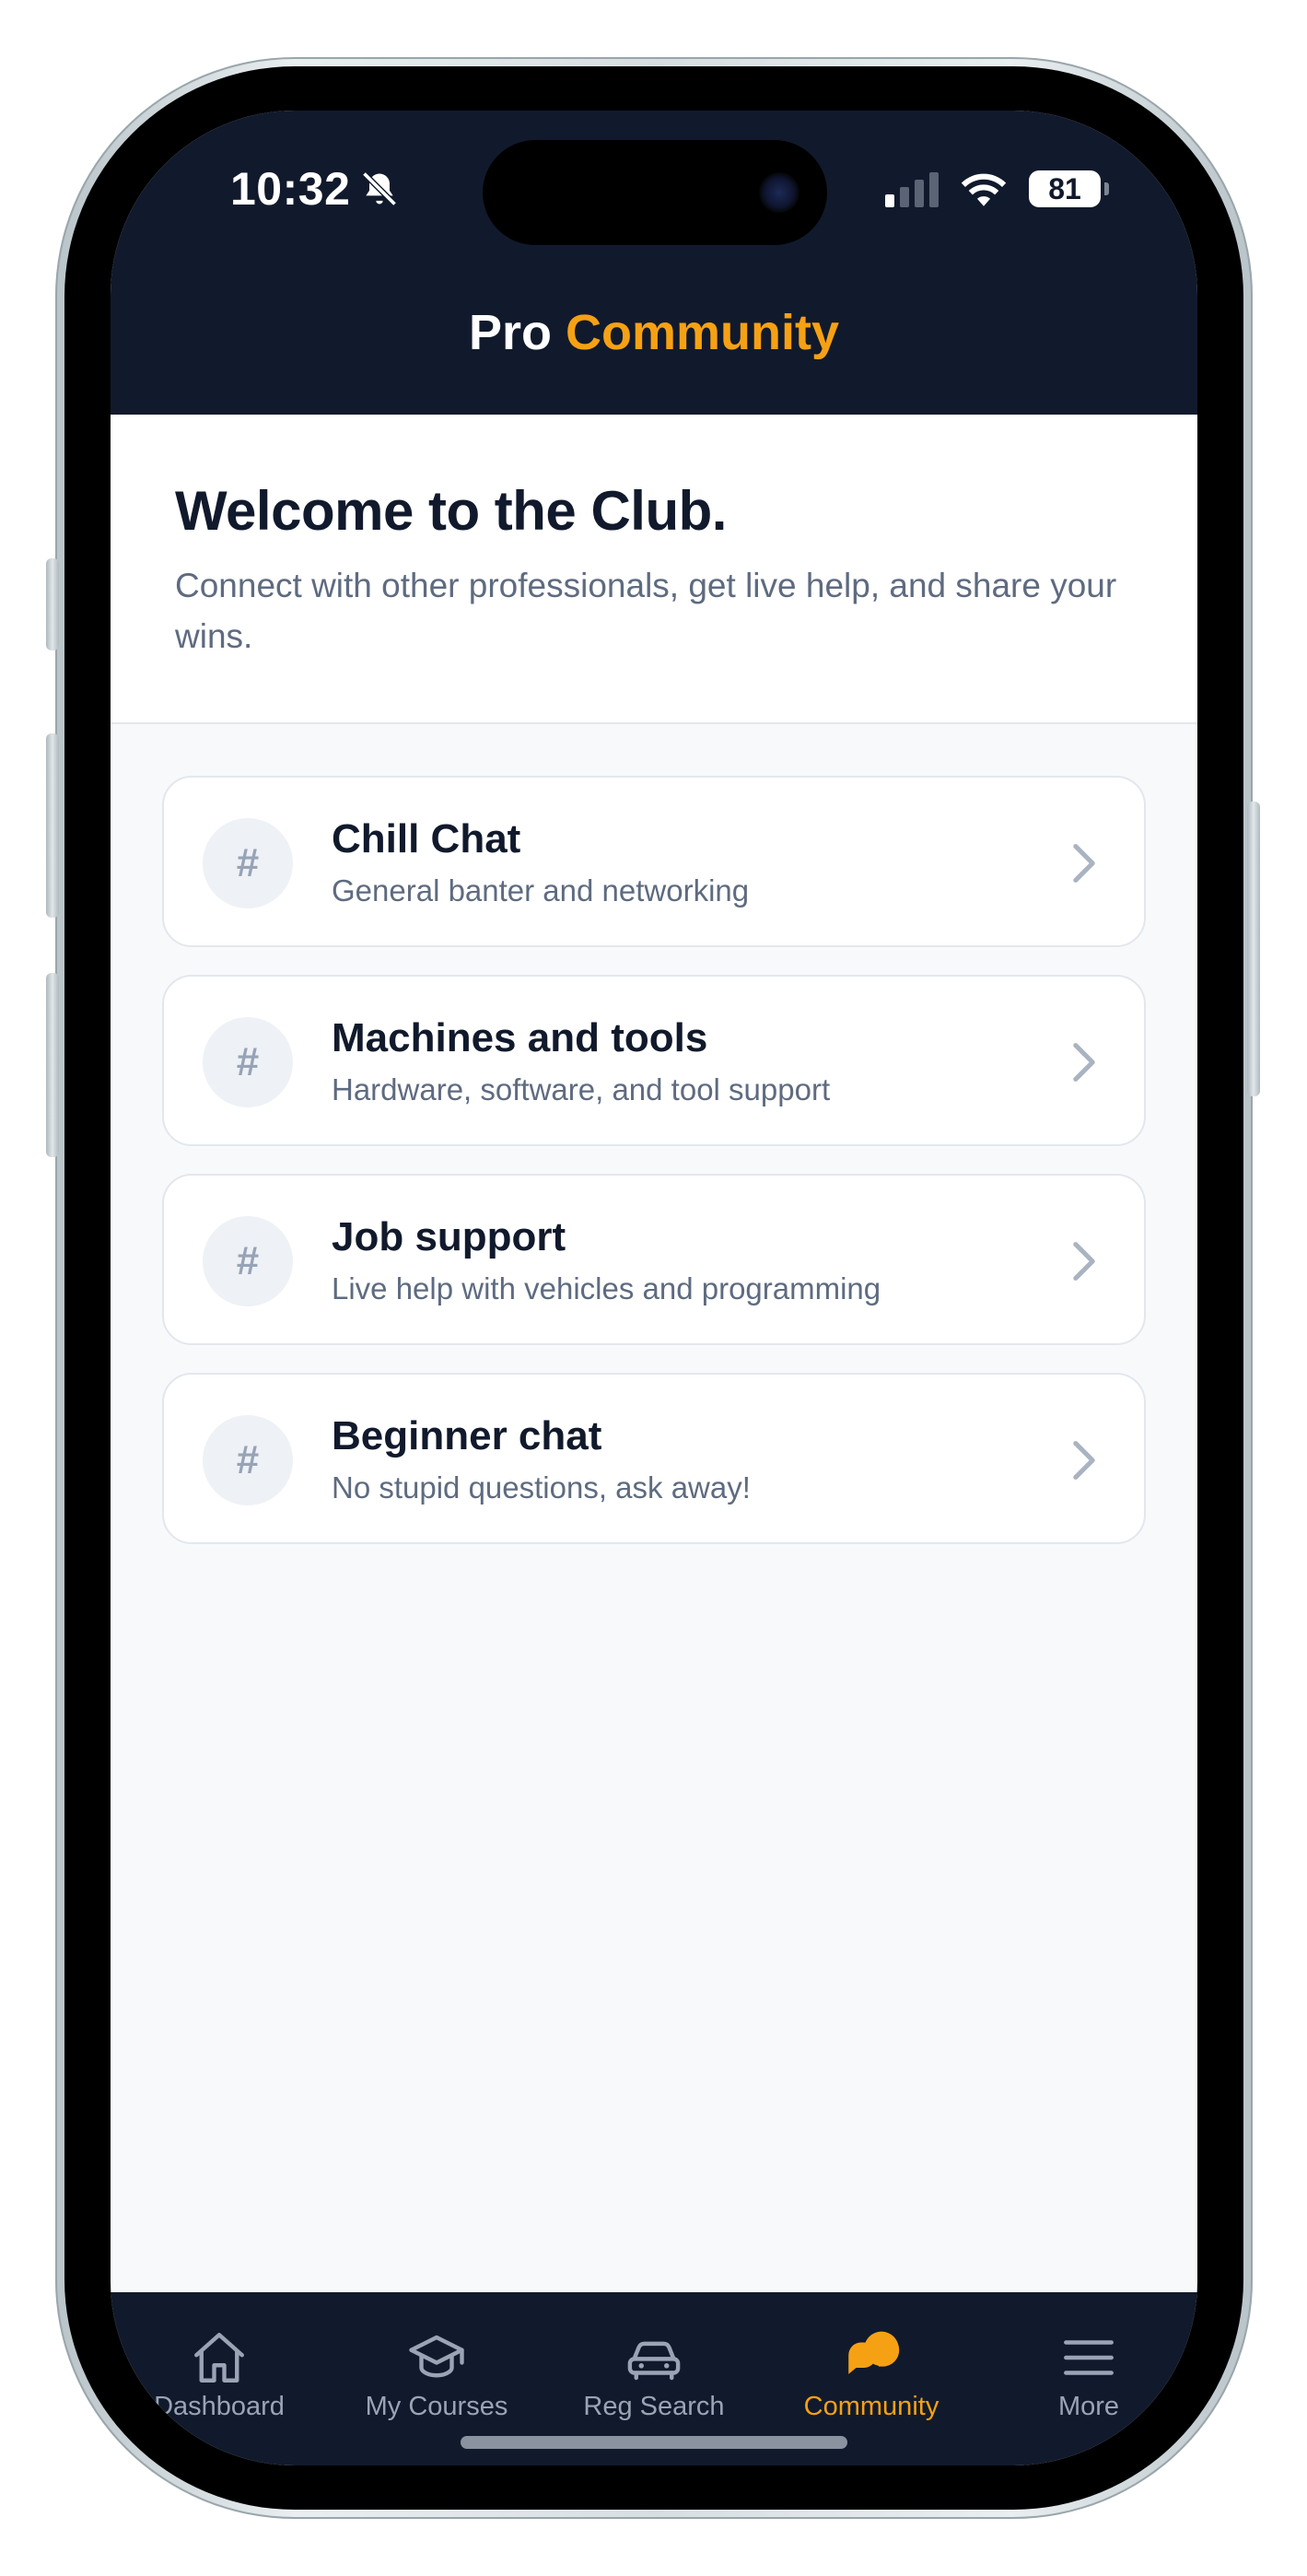 The width and height of the screenshot is (1307, 2576). I want to click on channel-name: Machines and tools, so click(520, 1037).